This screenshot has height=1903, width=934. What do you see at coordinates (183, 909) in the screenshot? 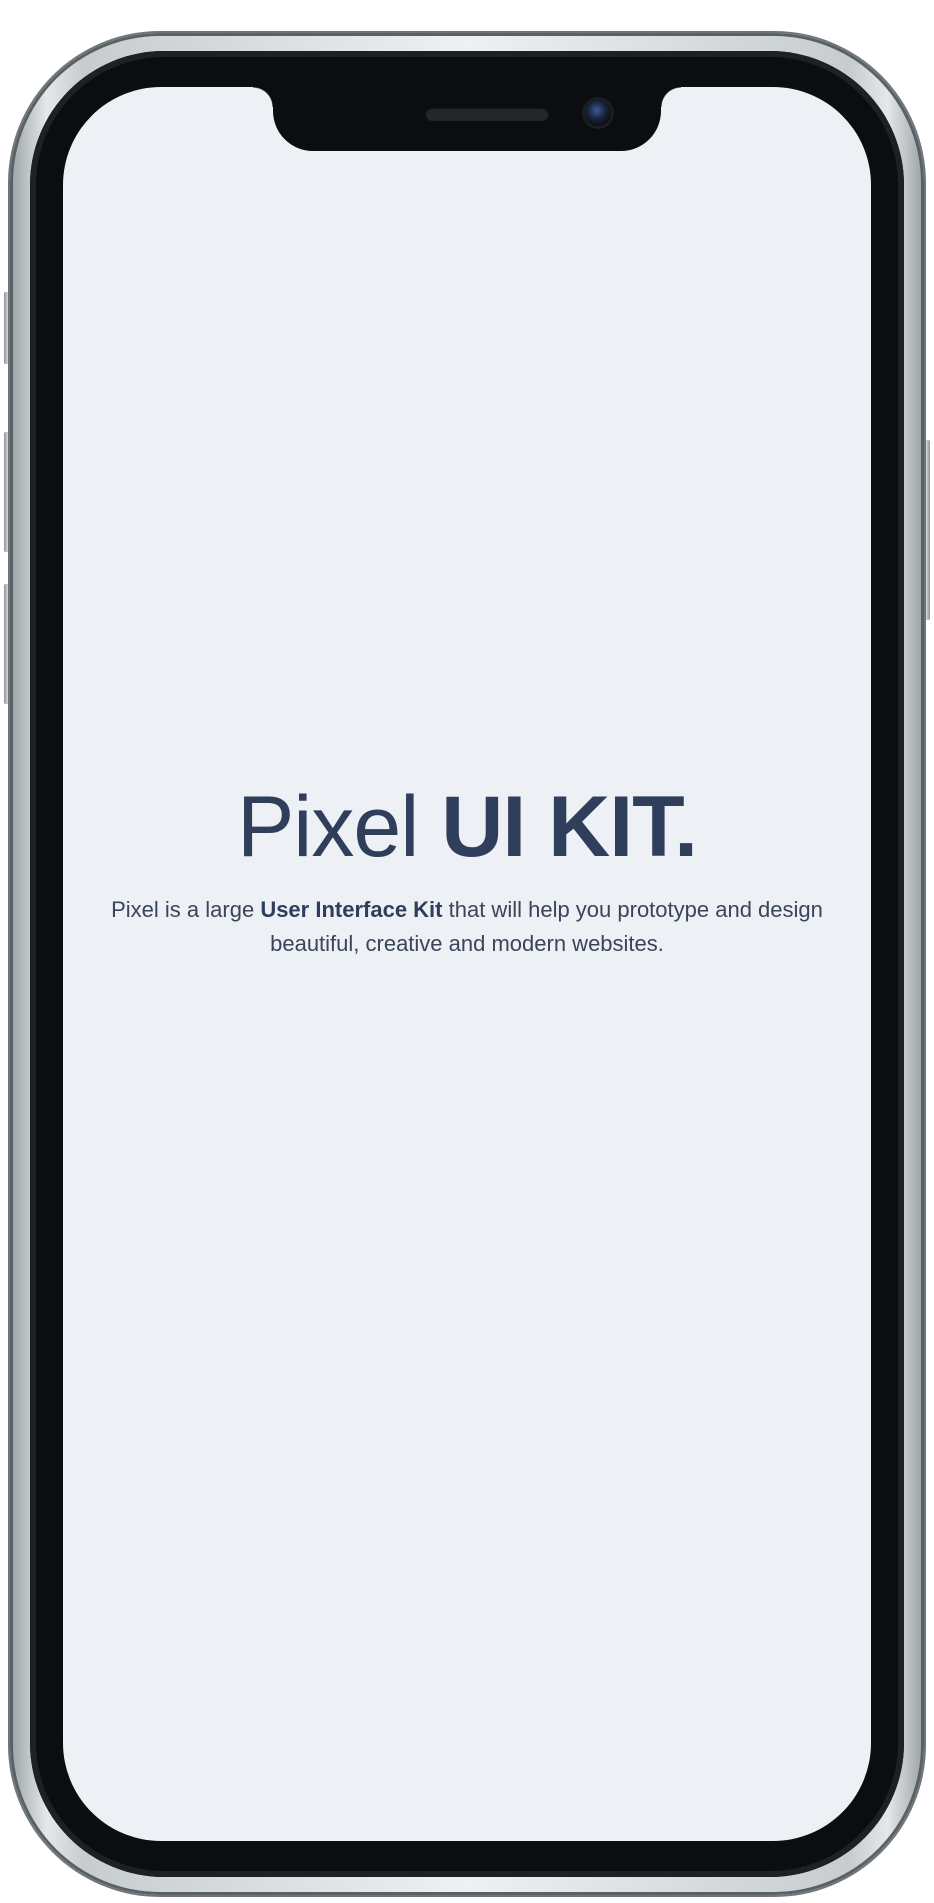
I see `hero-lead-prefix: Pixel is a large` at bounding box center [183, 909].